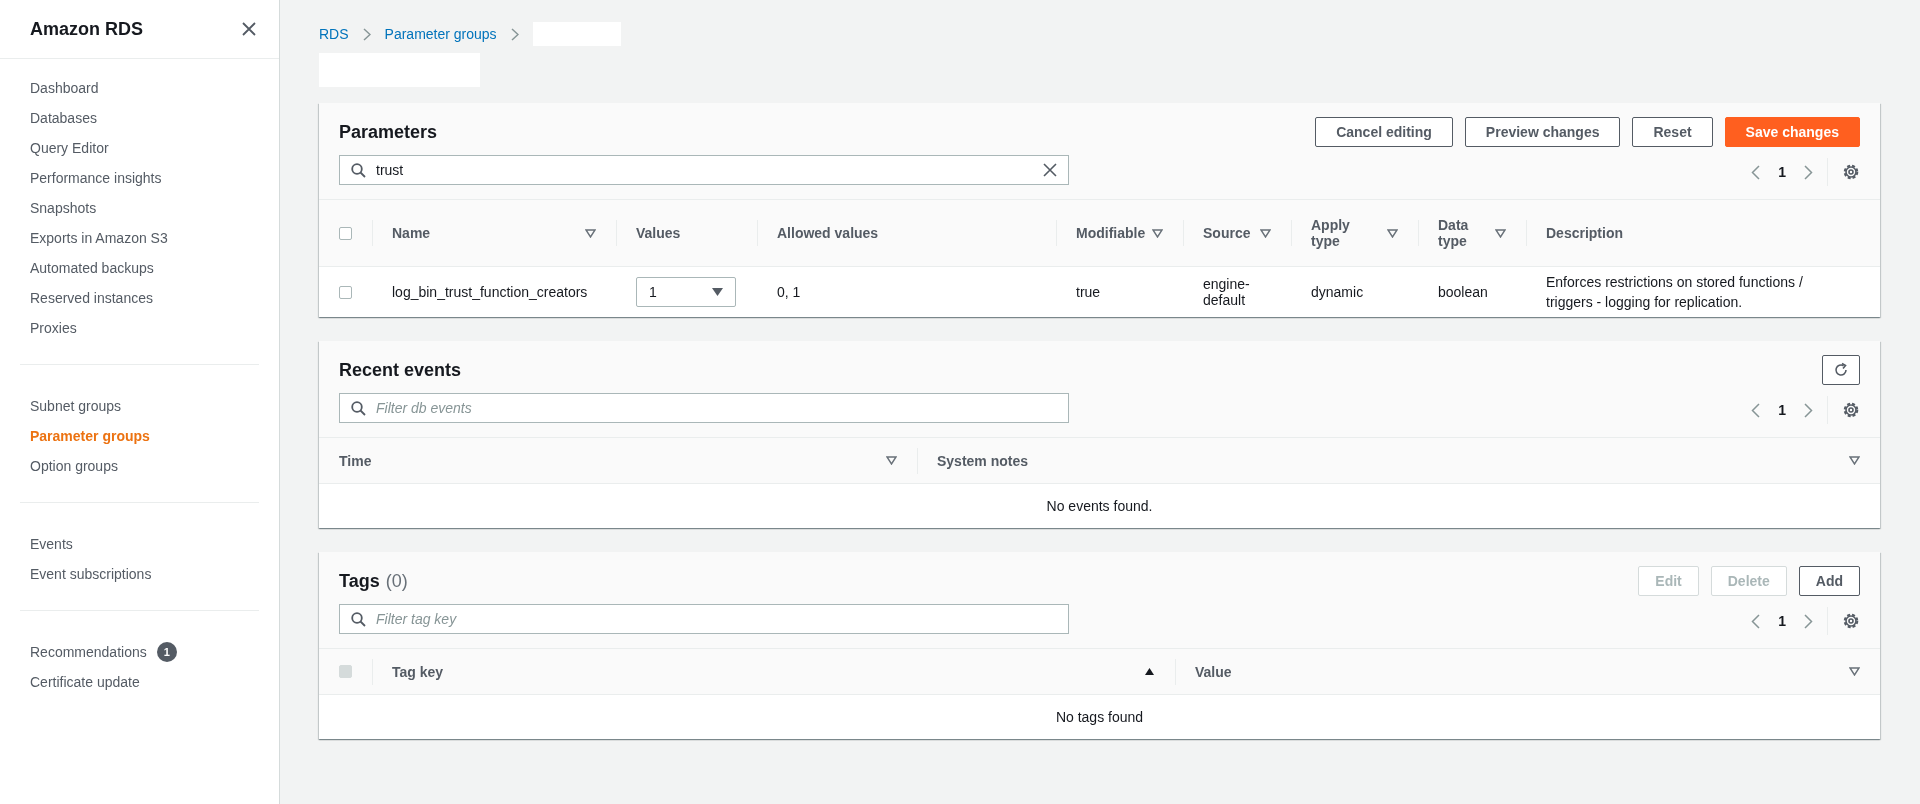  Describe the element at coordinates (99, 238) in the screenshot. I see `nav-link: Exports in Amazon S3` at that location.